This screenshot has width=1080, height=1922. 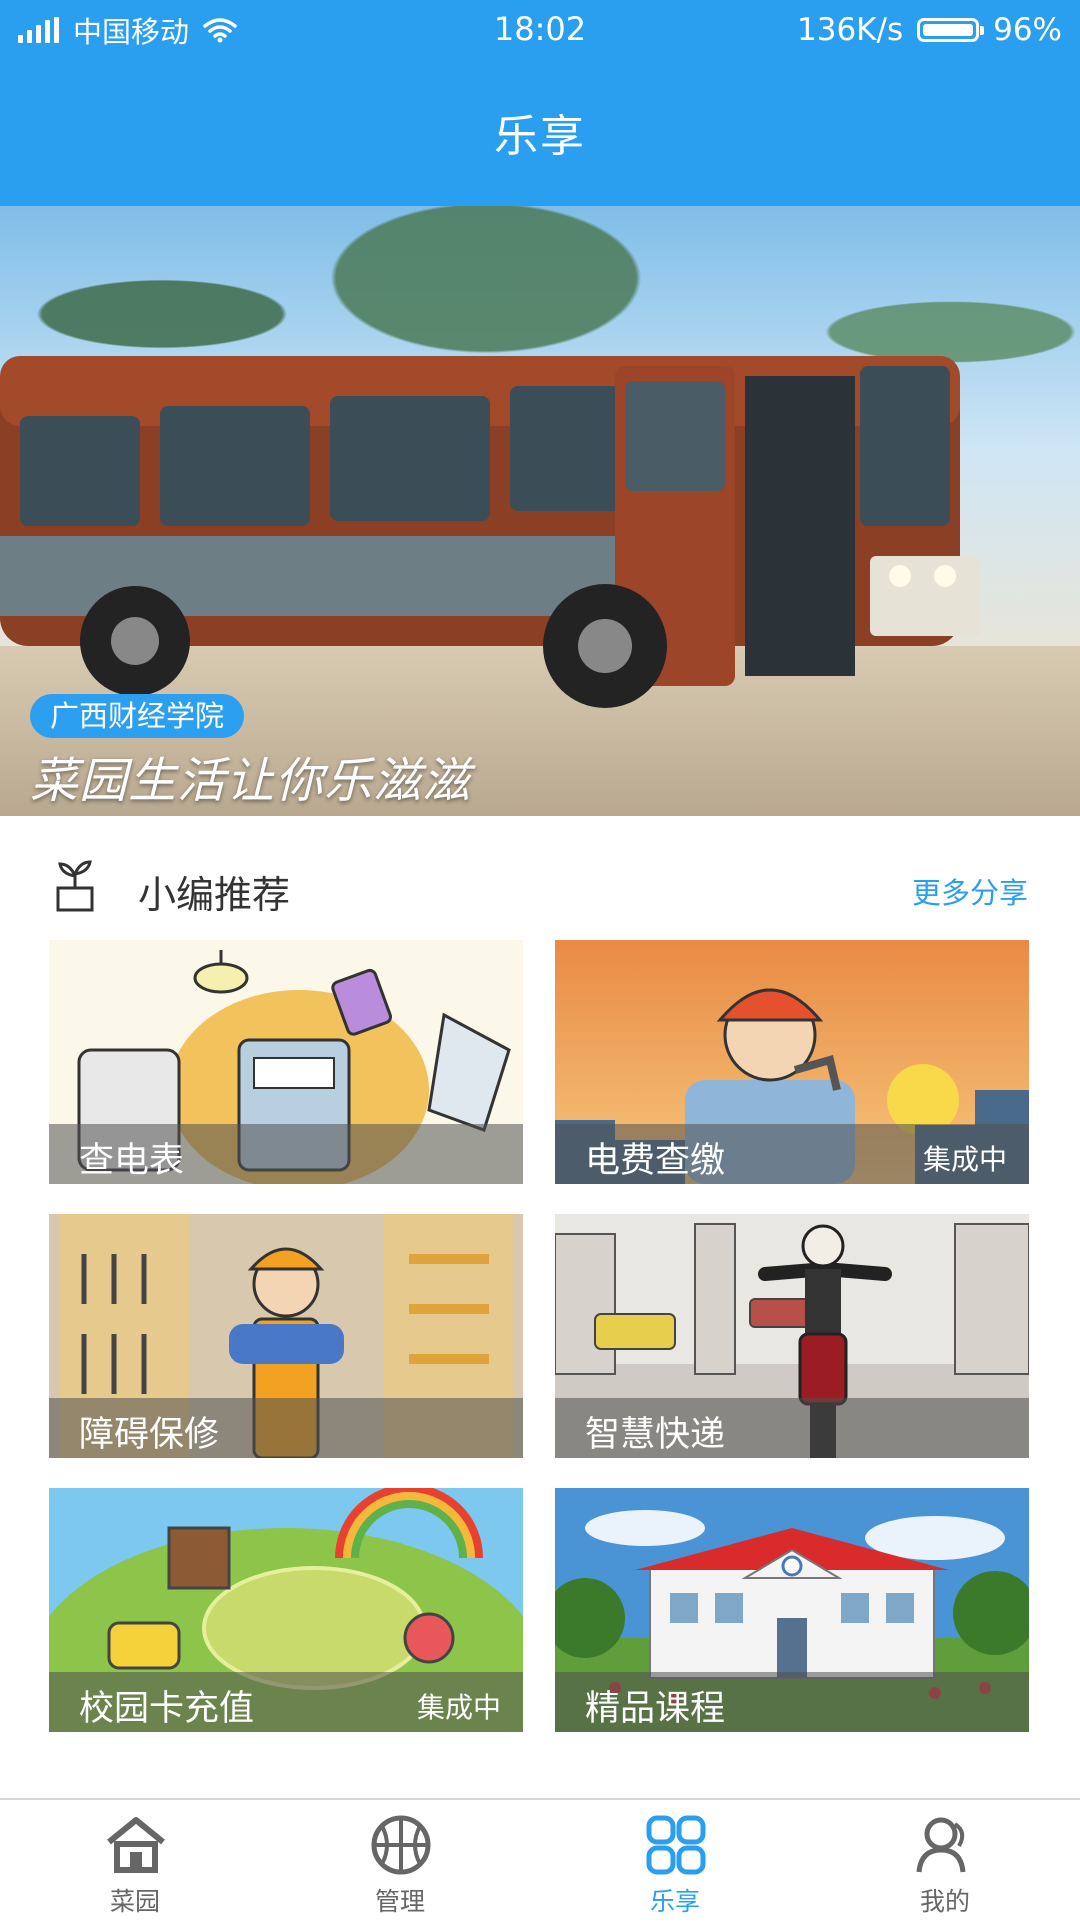 I want to click on tile-campus-card-topup: 校园卡充值 集成中, so click(x=286, y=1610).